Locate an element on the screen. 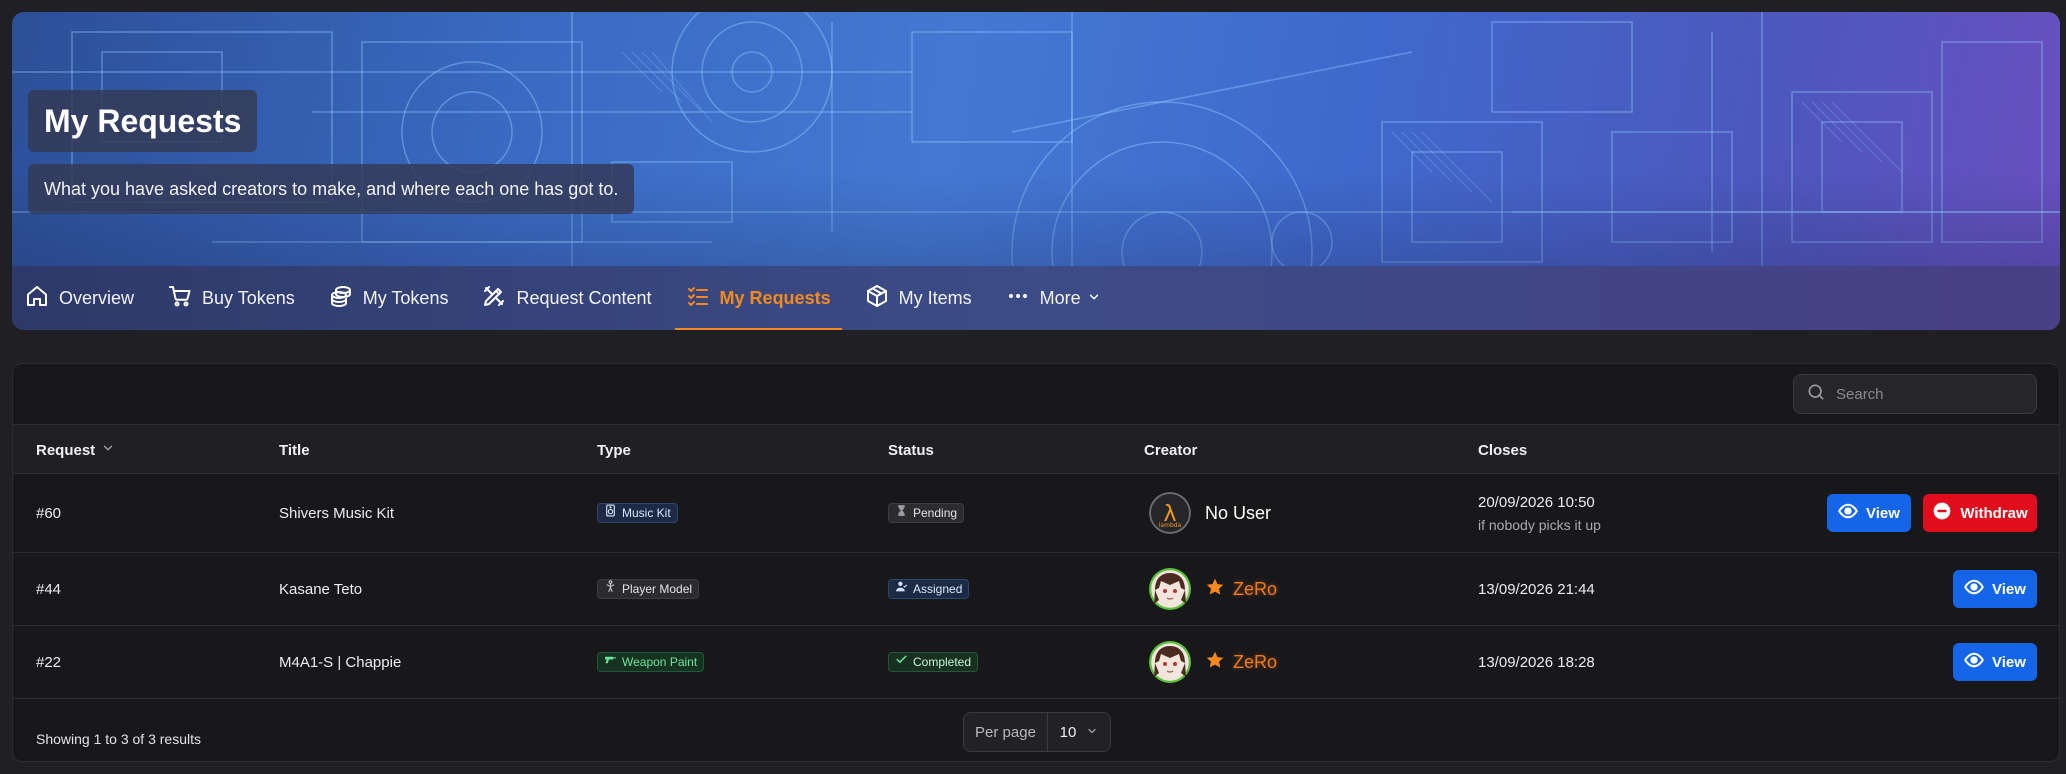 Image resolution: width=2066 pixels, height=774 pixels. column-header-status: Status is located at coordinates (911, 450).